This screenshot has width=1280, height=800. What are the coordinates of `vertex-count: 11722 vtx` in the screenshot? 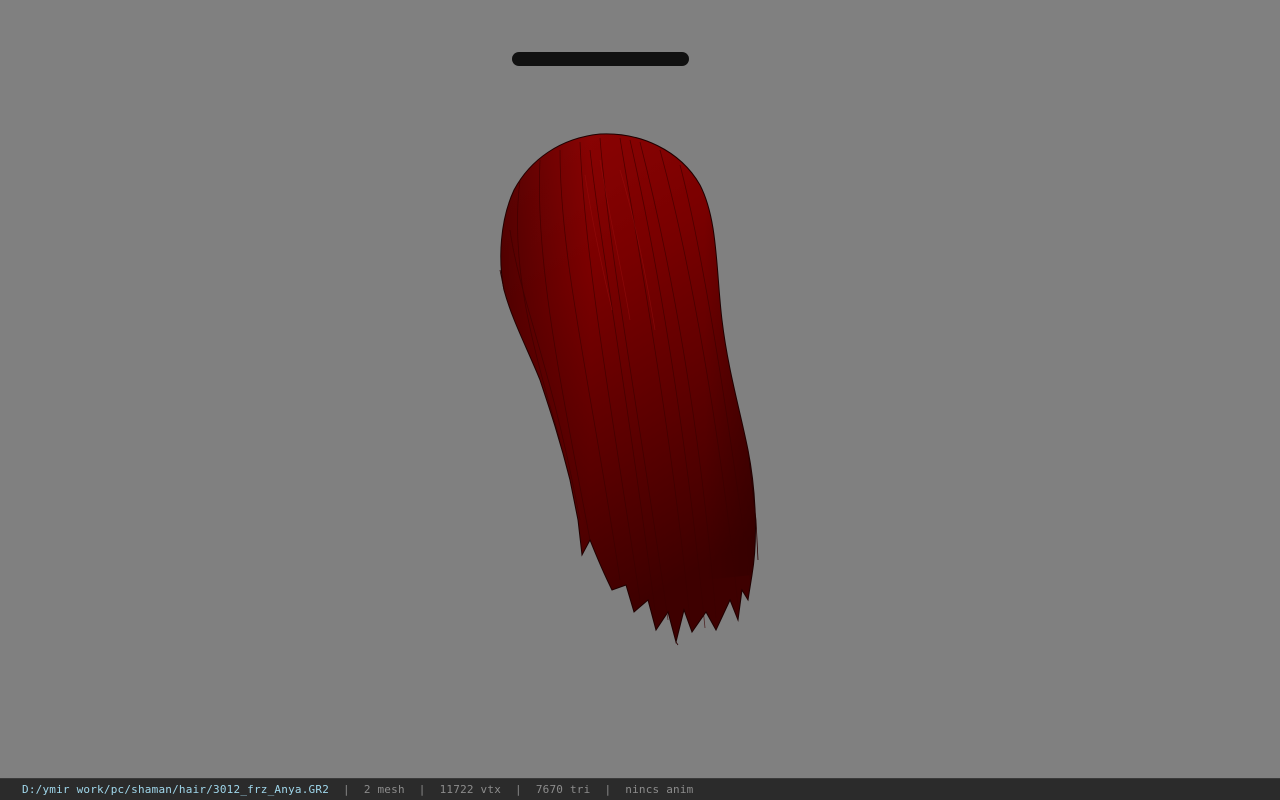 It's located at (470, 789).